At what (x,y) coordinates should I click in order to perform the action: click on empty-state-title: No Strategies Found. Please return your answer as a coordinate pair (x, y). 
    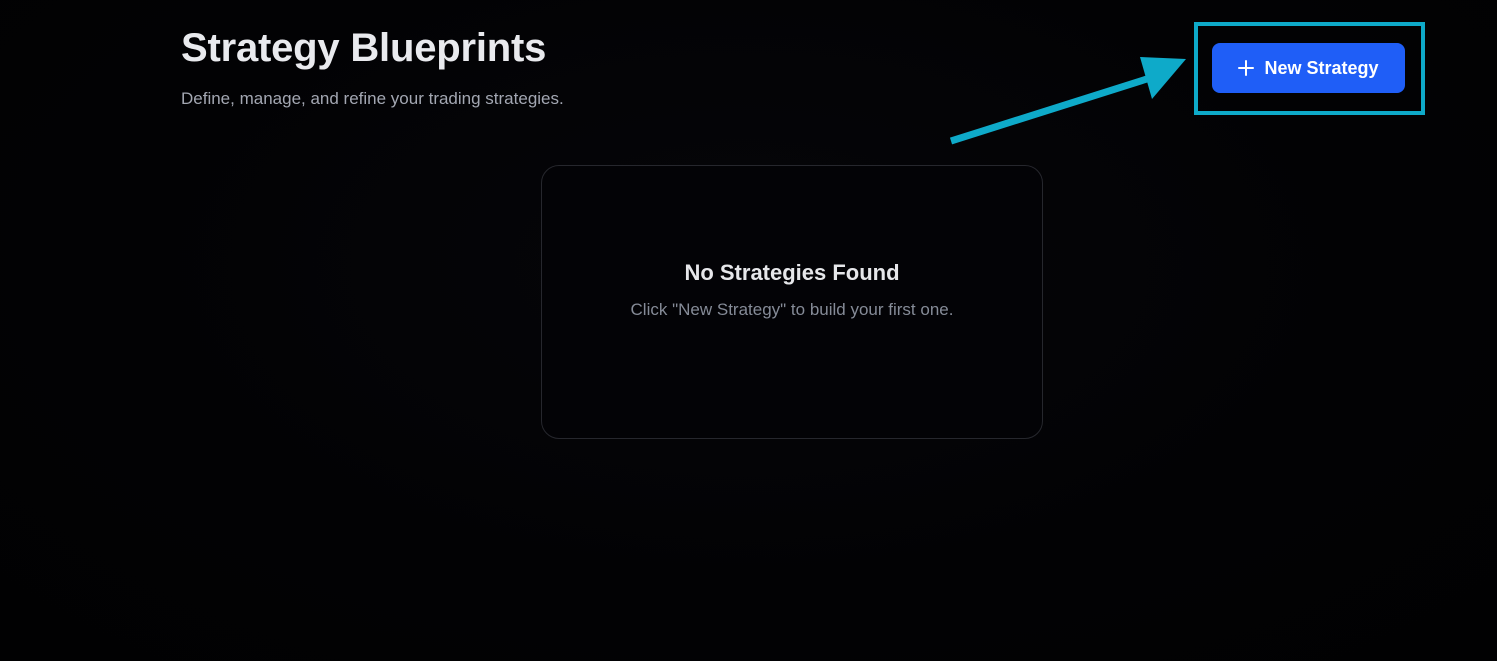
    Looking at the image, I should click on (792, 272).